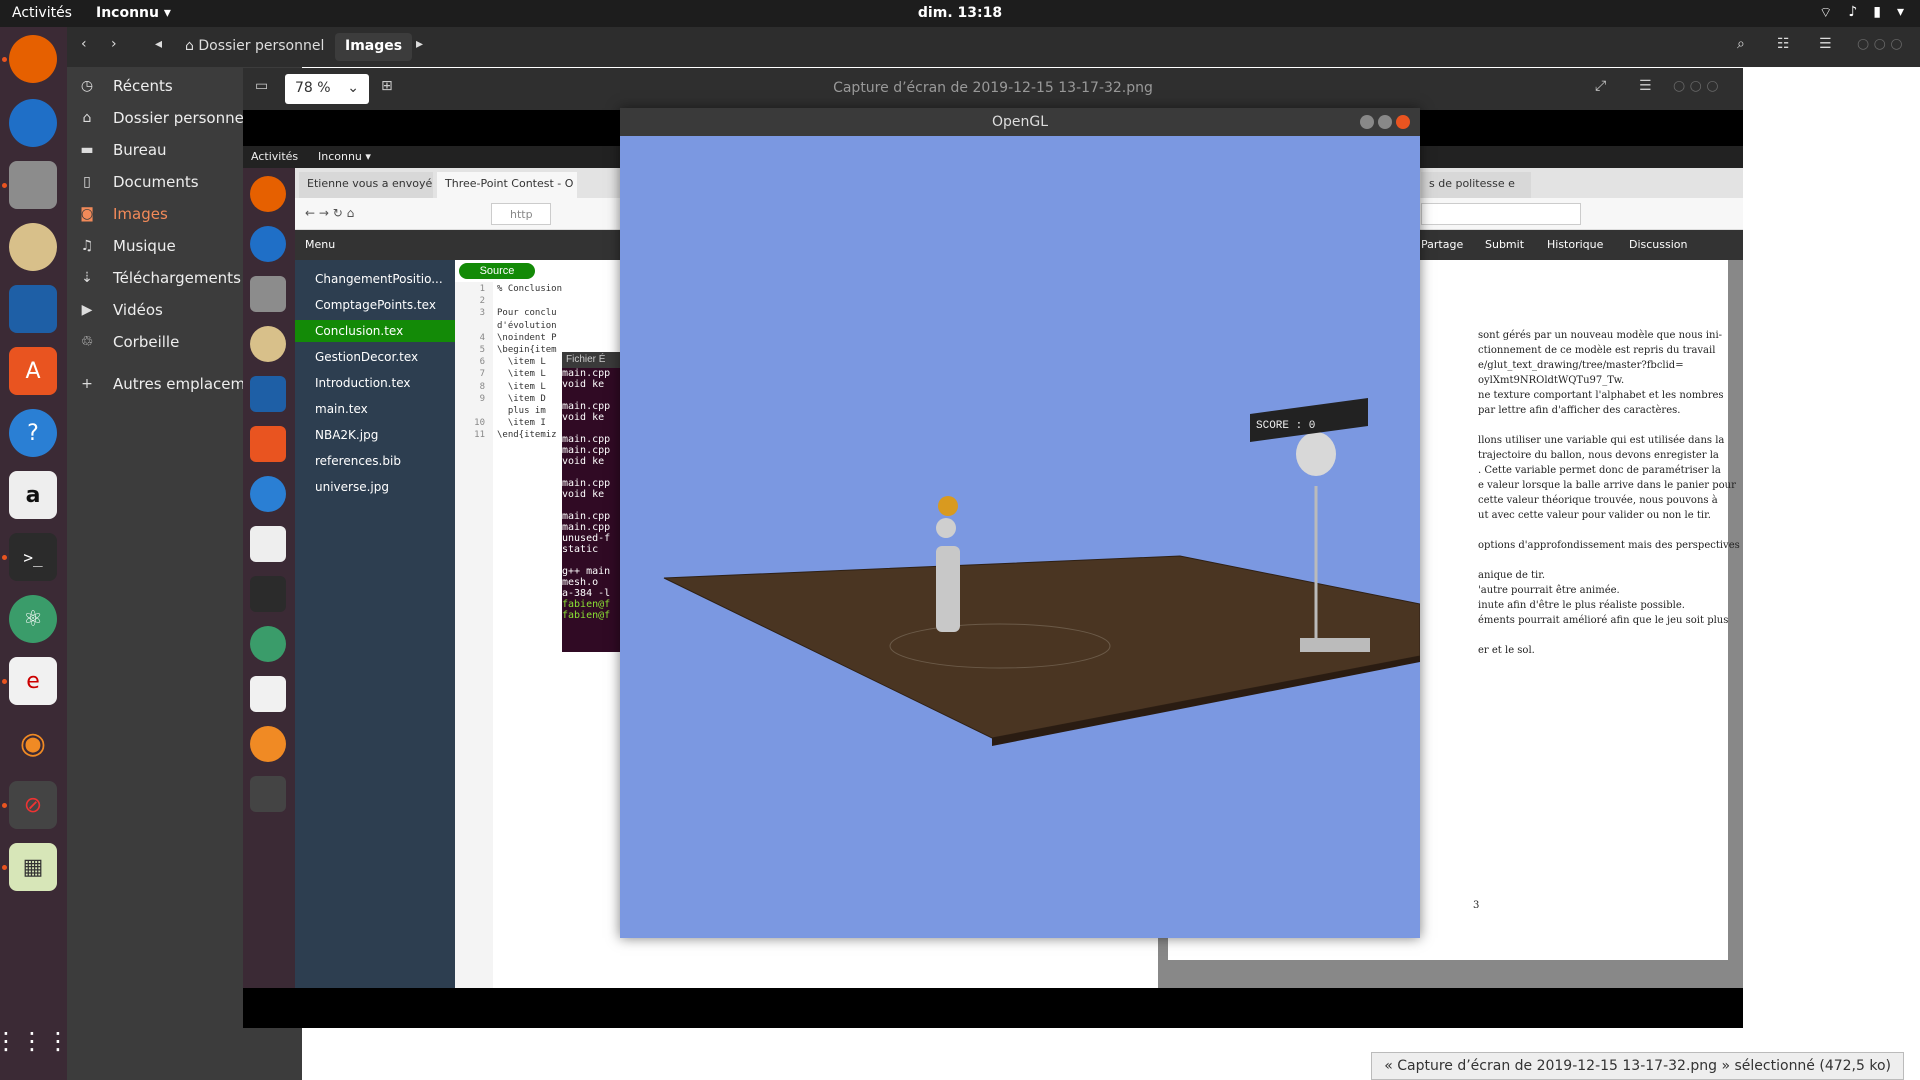 This screenshot has width=1920, height=1080. I want to click on writer-icon, so click(33, 309).